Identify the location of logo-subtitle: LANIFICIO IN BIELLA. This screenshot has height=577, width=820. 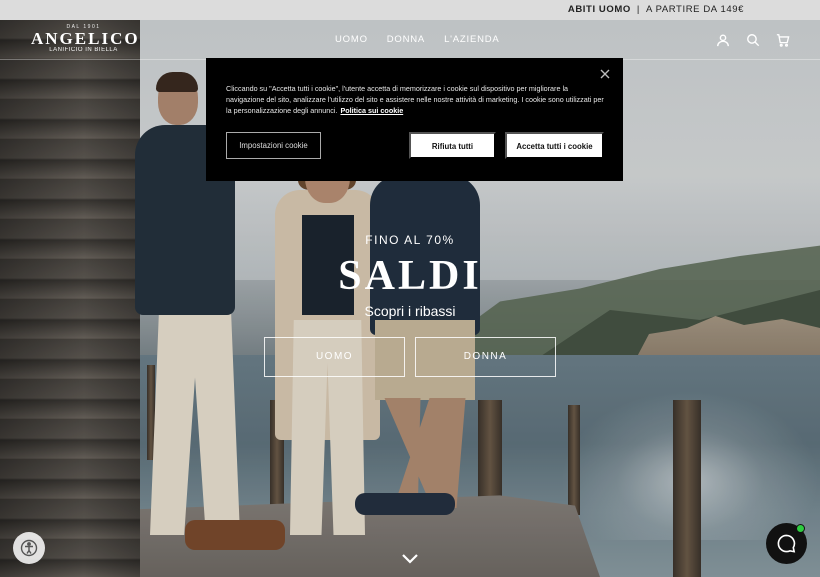
(83, 50).